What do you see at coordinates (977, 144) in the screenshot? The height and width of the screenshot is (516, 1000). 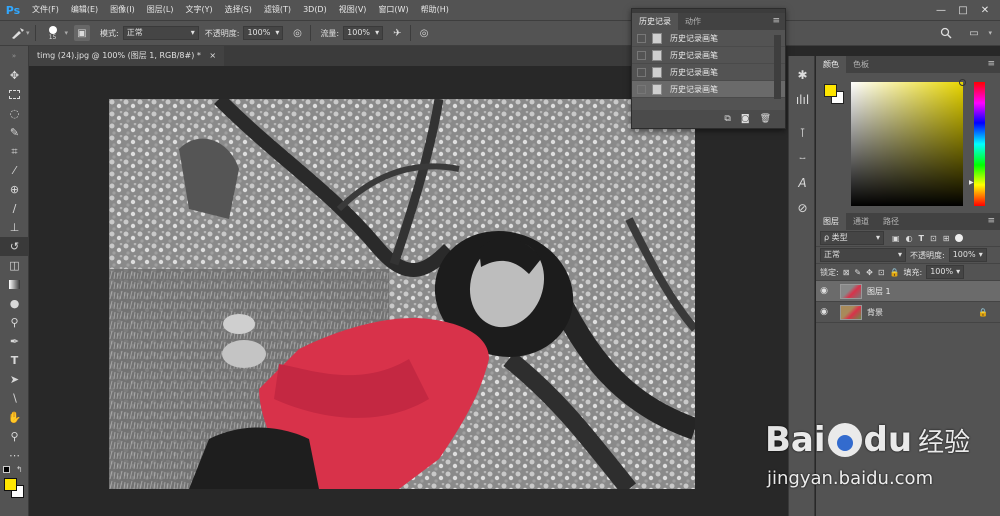 I see `hue-slider: ▶` at bounding box center [977, 144].